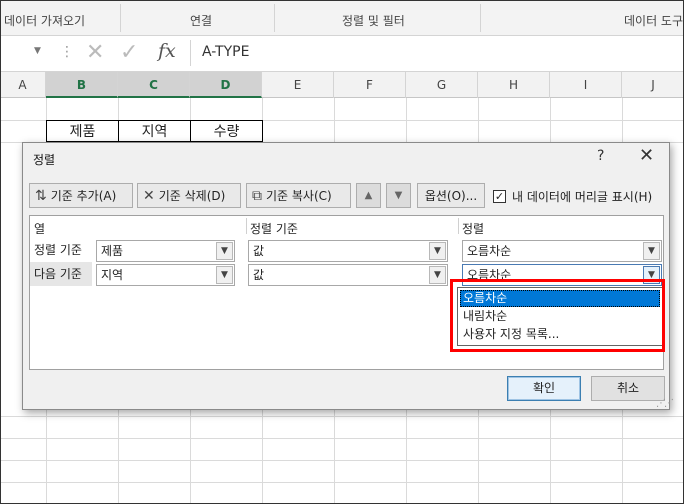  What do you see at coordinates (165, 251) in the screenshot?
I see `column-select: 제품 ▼` at bounding box center [165, 251].